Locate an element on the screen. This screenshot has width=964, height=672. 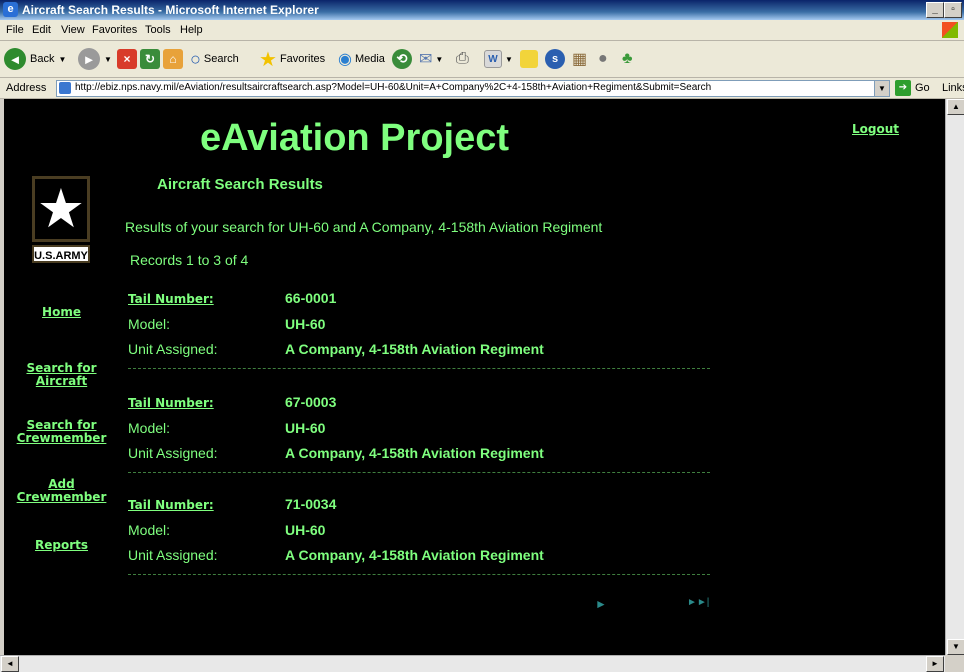
army-star-icon: ★ is located at coordinates (61, 209).